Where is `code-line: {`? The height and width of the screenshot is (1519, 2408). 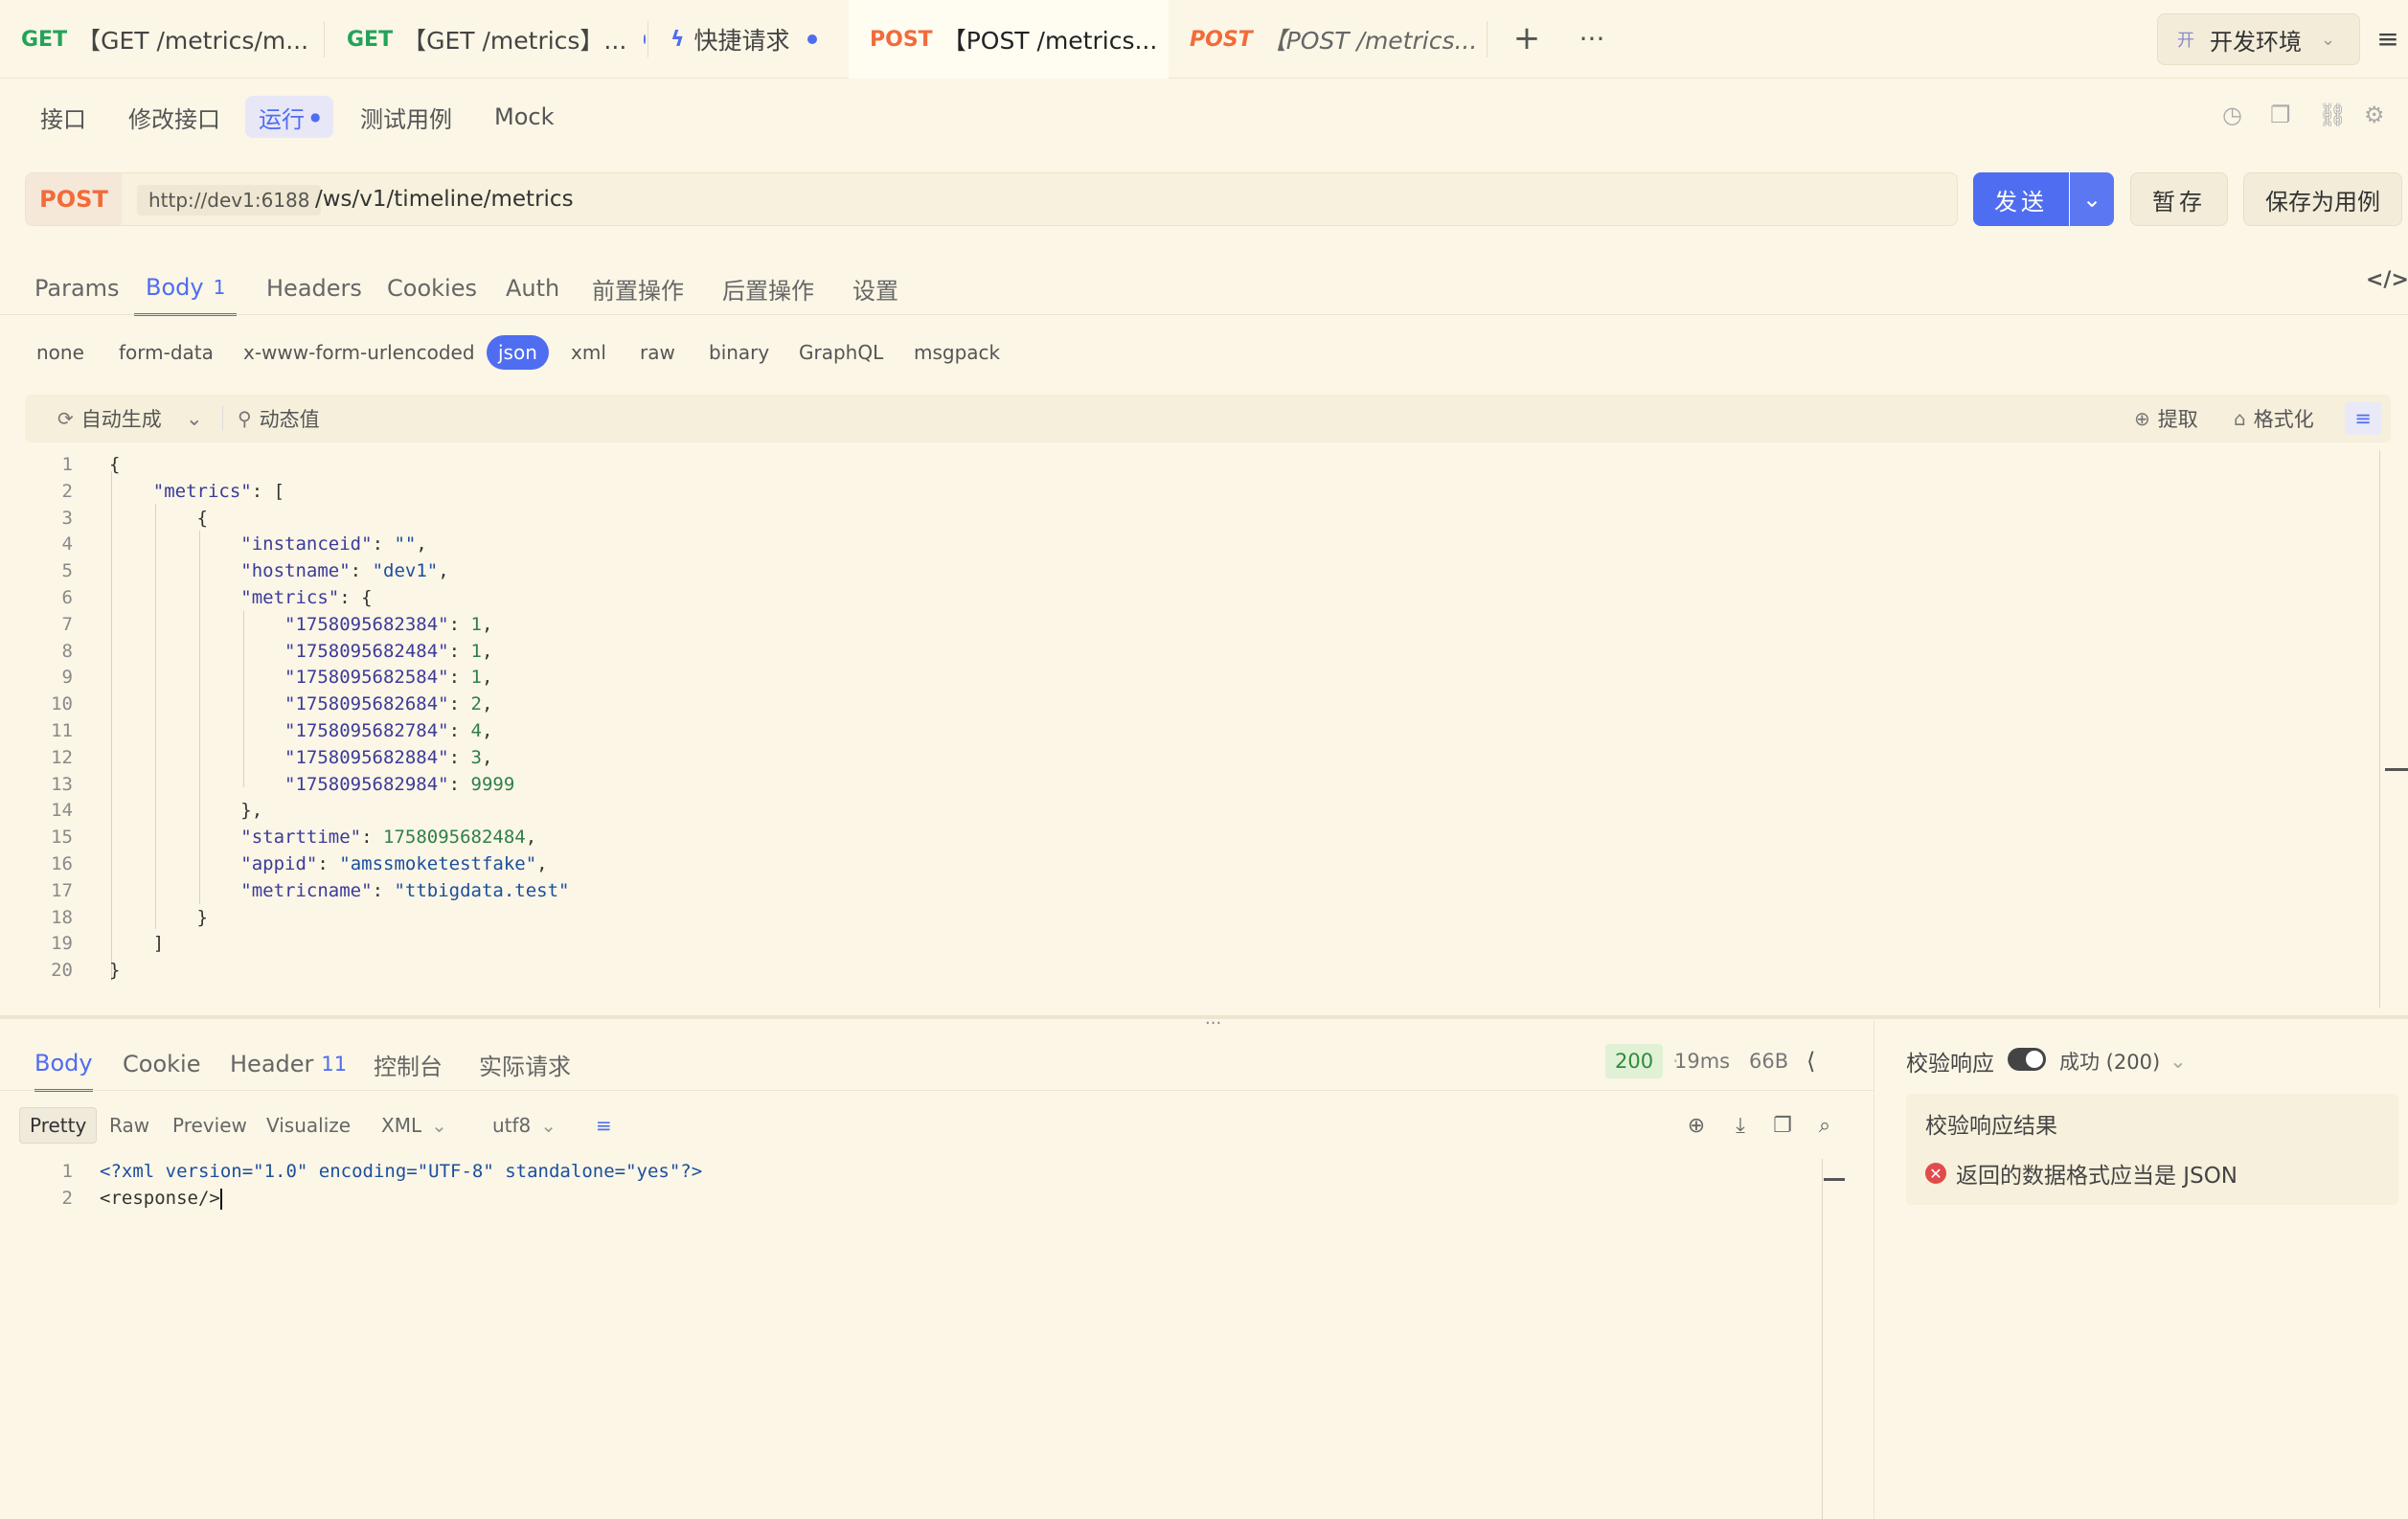
code-line: { is located at coordinates (158, 518).